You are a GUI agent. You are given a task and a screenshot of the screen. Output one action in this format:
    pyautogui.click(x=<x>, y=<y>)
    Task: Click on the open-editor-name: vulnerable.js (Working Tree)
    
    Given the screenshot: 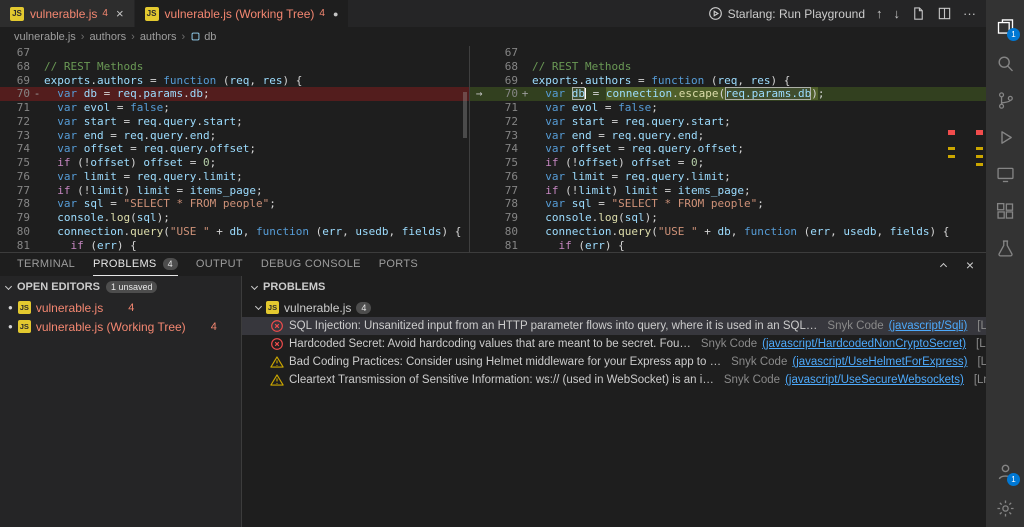 What is the action you would take?
    pyautogui.click(x=110, y=326)
    